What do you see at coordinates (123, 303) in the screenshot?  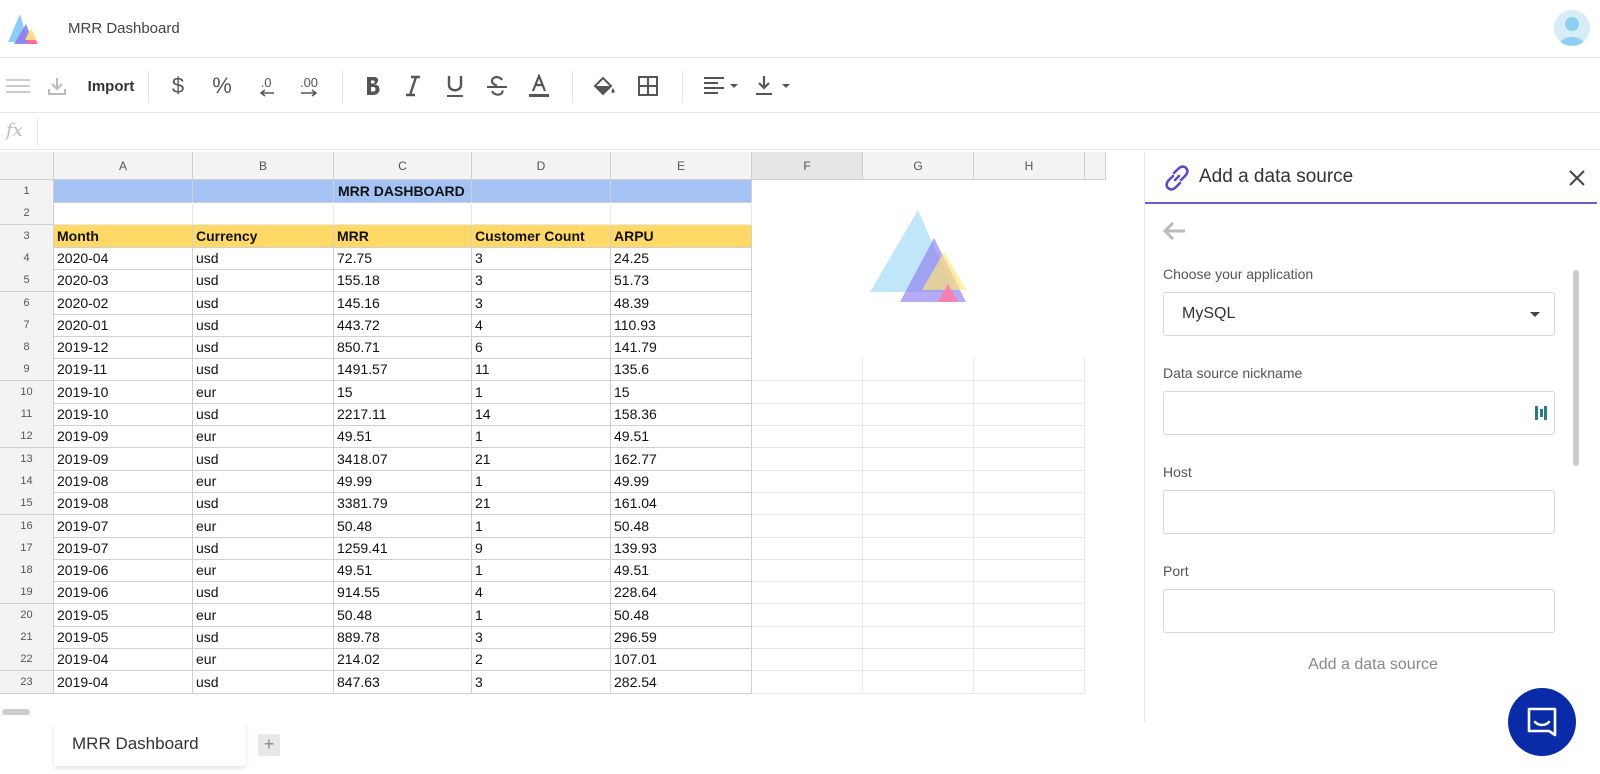 I see `data-cell: 2020-02` at bounding box center [123, 303].